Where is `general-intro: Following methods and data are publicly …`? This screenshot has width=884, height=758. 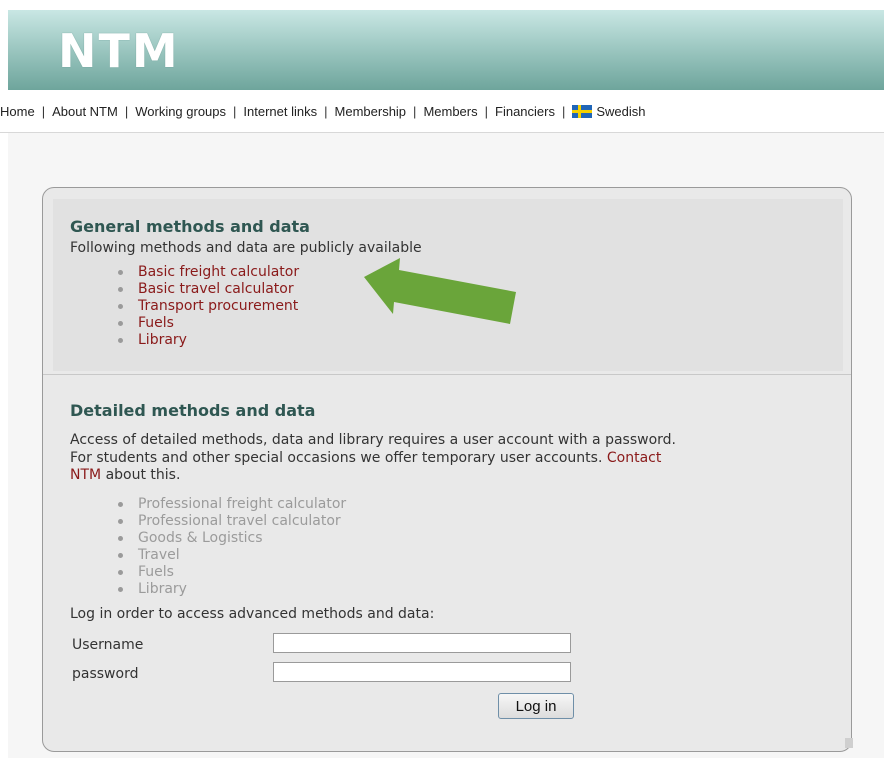 general-intro: Following methods and data are publicly … is located at coordinates (246, 248).